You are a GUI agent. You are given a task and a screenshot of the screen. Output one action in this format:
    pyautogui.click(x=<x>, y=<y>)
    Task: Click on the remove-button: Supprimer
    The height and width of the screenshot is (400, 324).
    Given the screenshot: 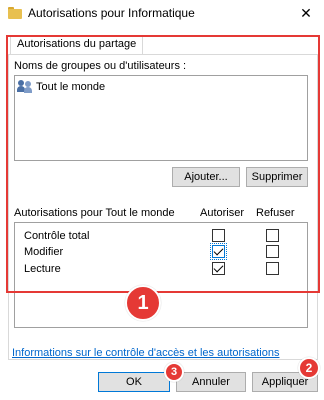 What is the action you would take?
    pyautogui.click(x=277, y=177)
    